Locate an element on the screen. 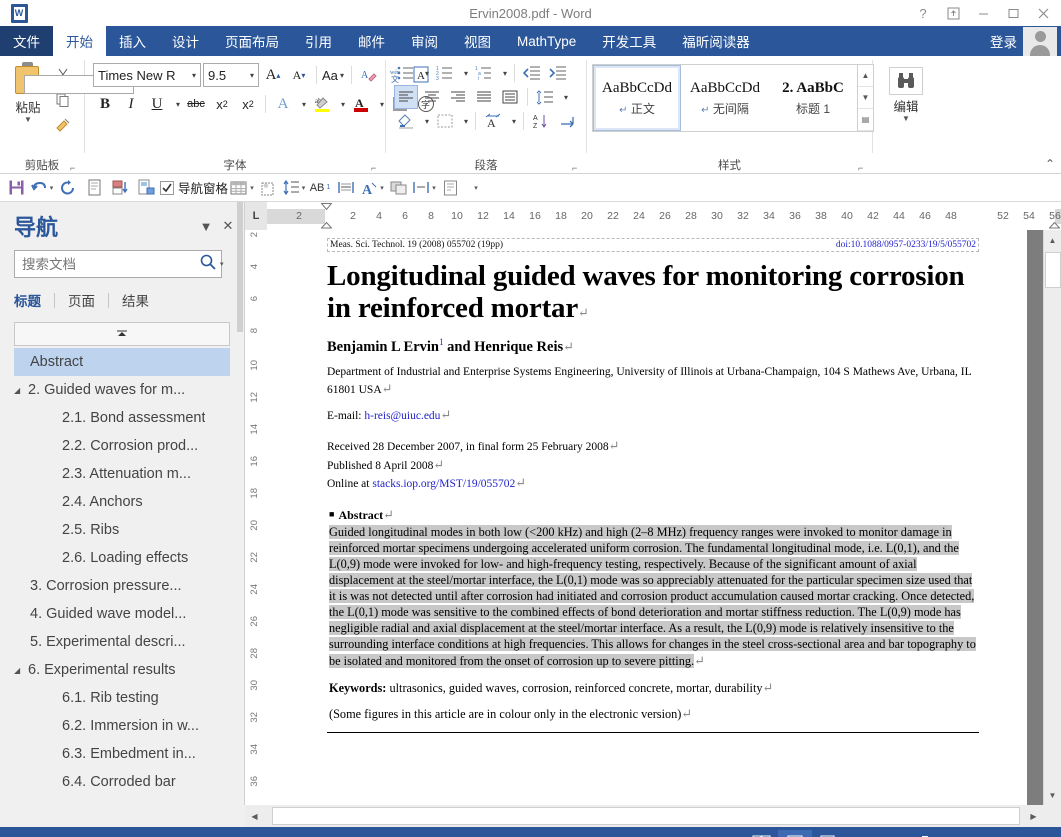 The width and height of the screenshot is (1061, 837). underline-button: U is located at coordinates (157, 104).